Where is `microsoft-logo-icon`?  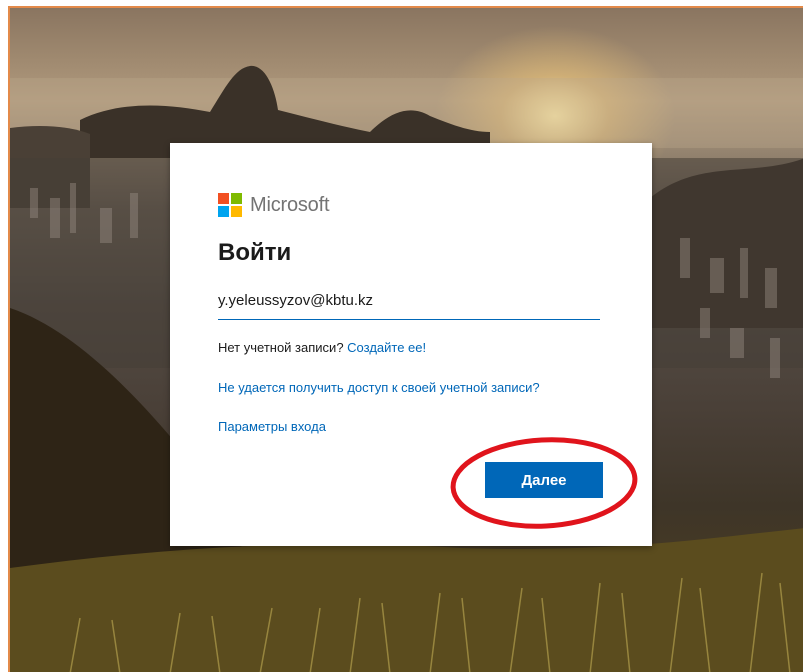
microsoft-logo-icon is located at coordinates (230, 205).